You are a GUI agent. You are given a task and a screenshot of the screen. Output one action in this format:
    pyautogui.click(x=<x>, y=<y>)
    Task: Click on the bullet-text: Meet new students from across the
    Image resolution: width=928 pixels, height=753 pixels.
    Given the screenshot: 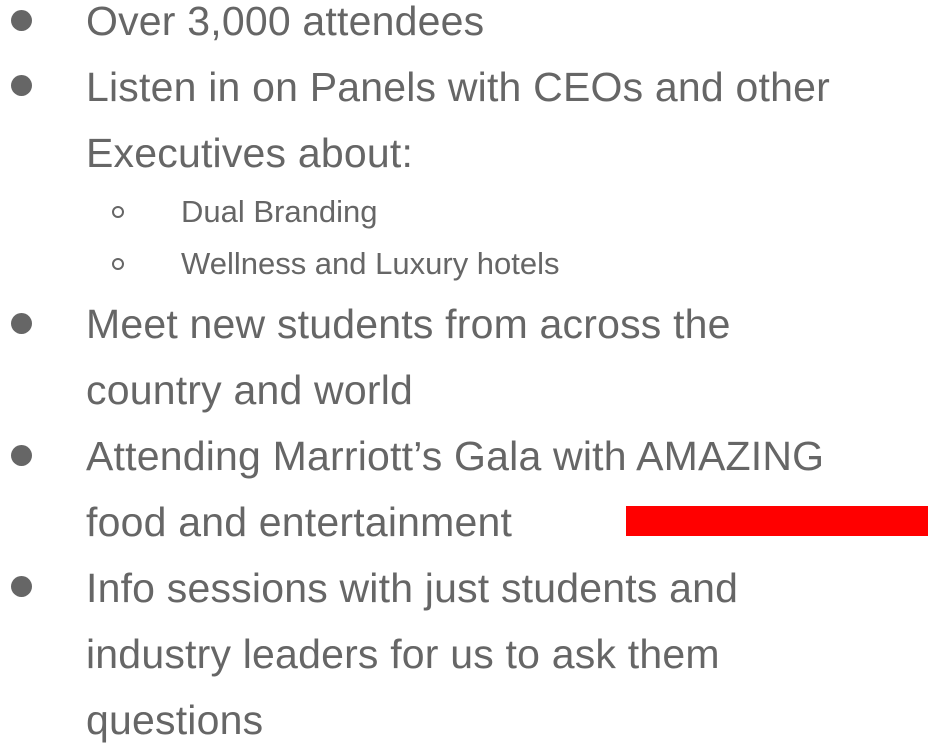 What is the action you would take?
    pyautogui.click(x=408, y=324)
    